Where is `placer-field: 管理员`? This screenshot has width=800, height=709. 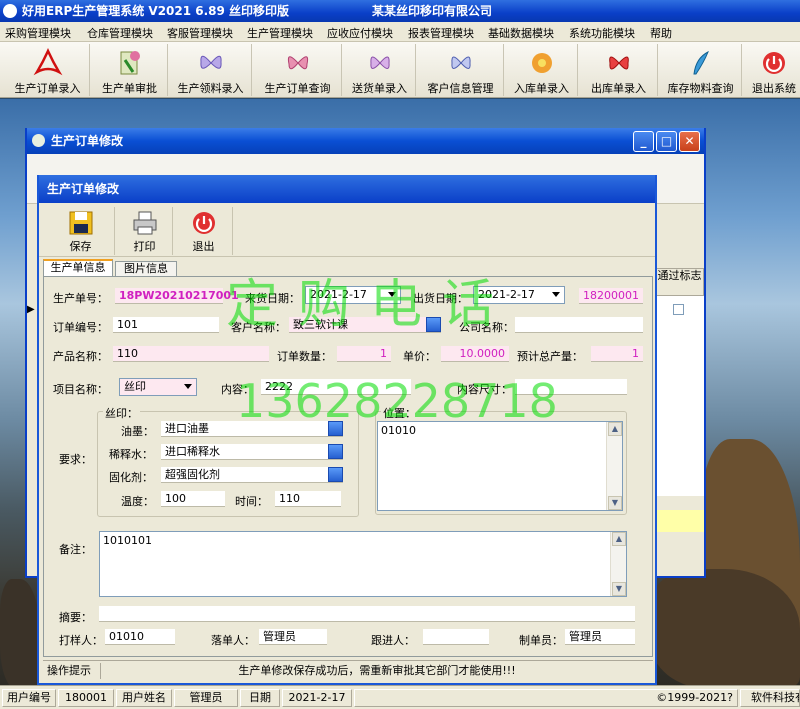 placer-field: 管理员 is located at coordinates (293, 637).